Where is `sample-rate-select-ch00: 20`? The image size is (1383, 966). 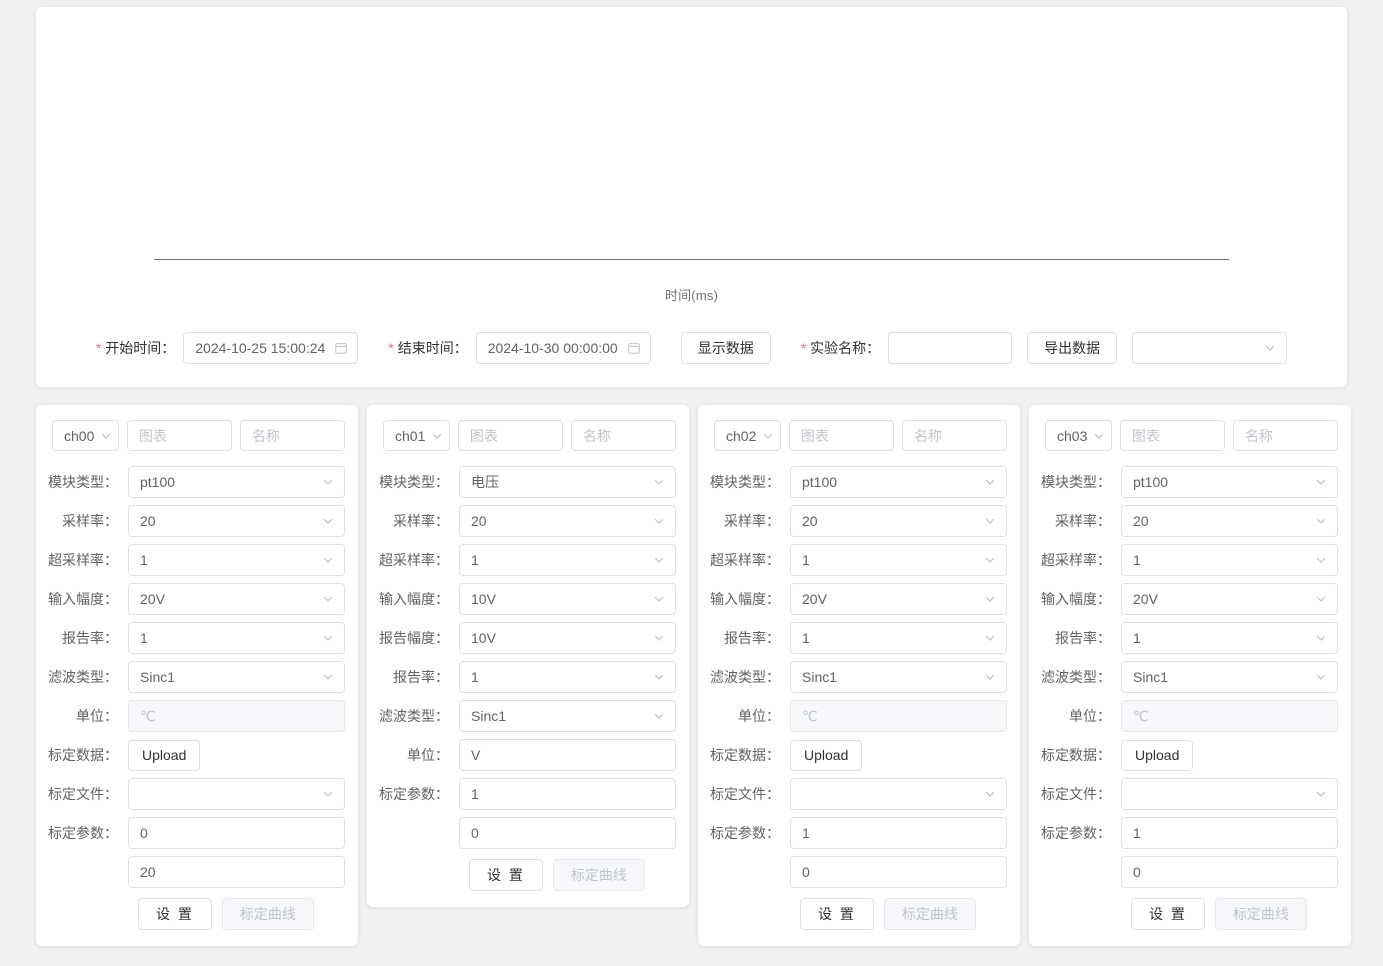
sample-rate-select-ch00: 20 is located at coordinates (236, 521).